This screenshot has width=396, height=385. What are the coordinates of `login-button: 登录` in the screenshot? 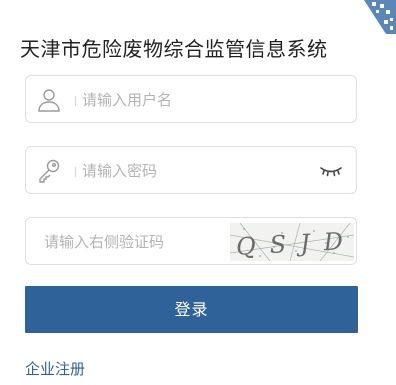 It's located at (191, 309).